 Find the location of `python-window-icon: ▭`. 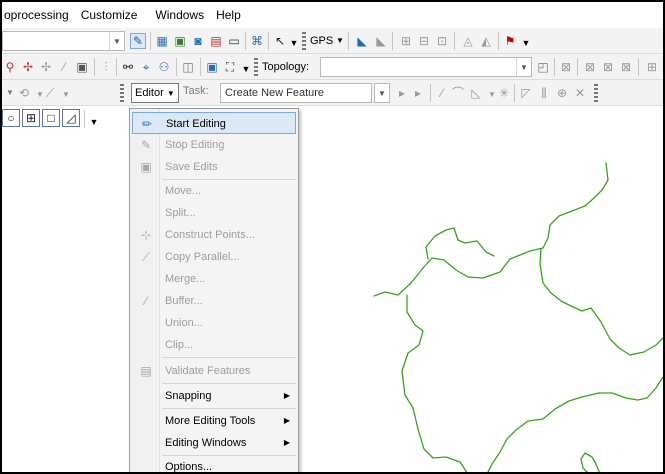

python-window-icon: ▭ is located at coordinates (234, 41).